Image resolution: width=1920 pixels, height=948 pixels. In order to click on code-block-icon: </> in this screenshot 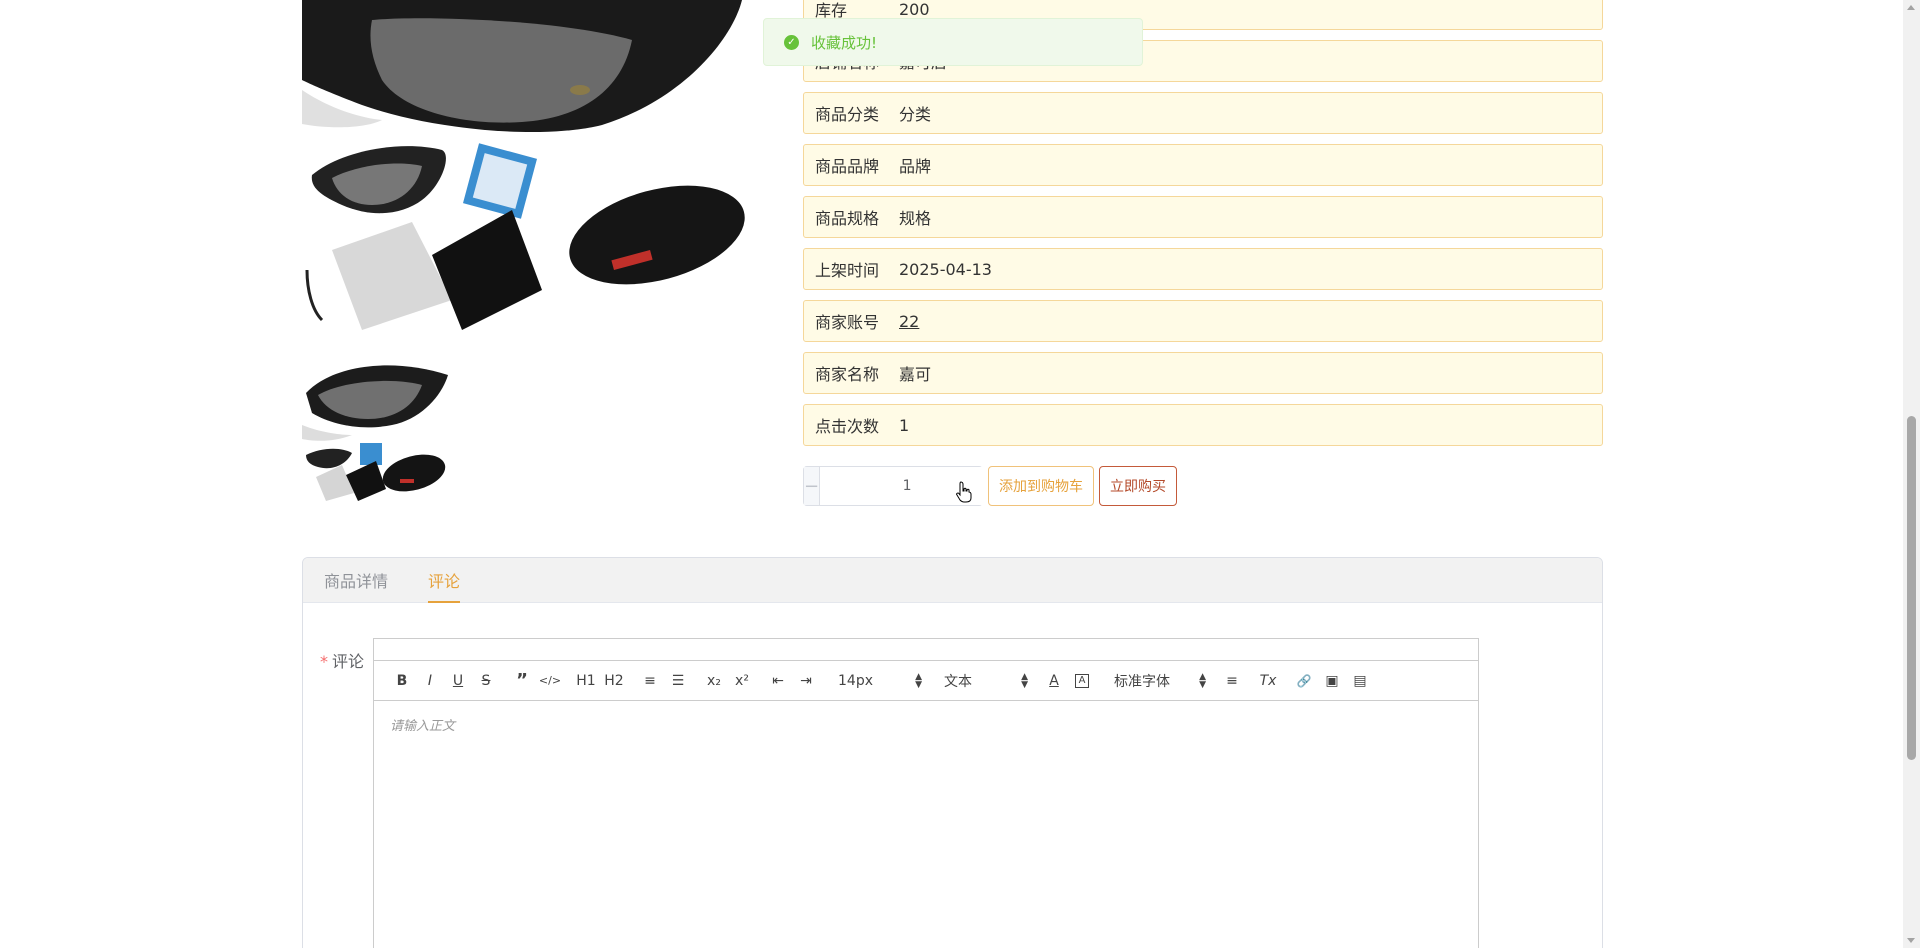, I will do `click(550, 681)`.